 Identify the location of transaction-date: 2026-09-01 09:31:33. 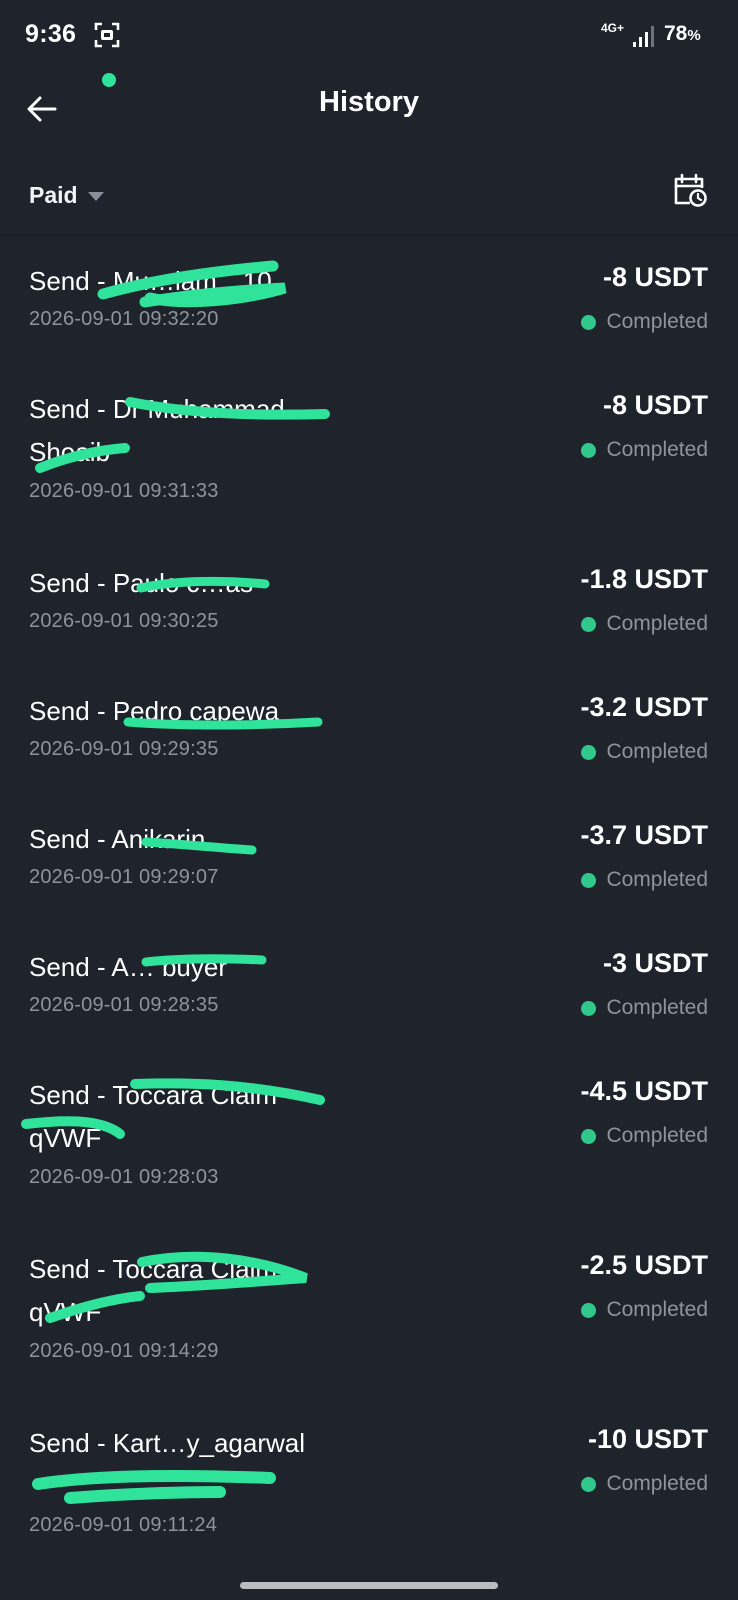
(124, 491).